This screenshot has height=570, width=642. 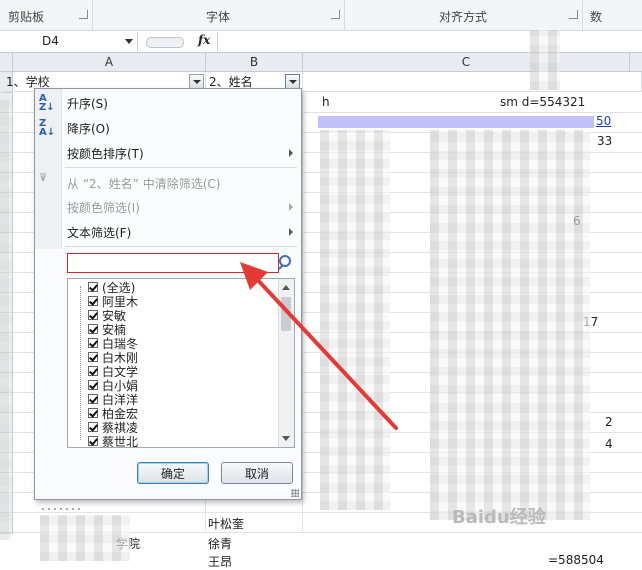 I want to click on watermark: Baidu经验, so click(x=499, y=517).